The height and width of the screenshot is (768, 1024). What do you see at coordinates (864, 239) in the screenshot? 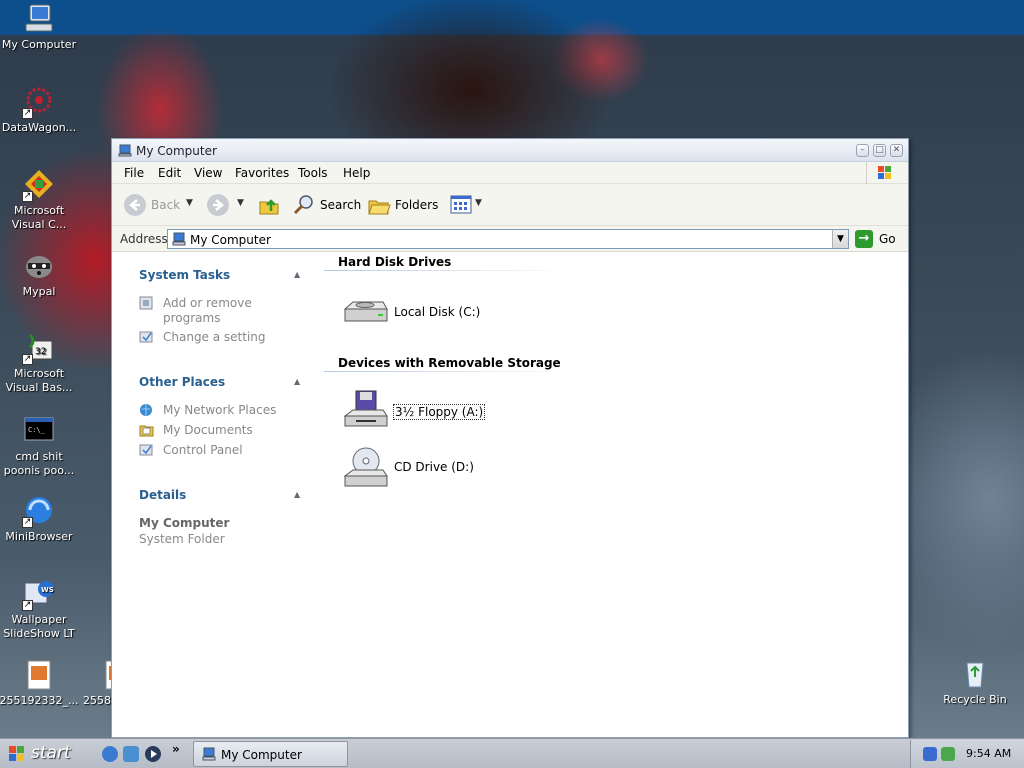
I see `go-arrow-icon: →` at bounding box center [864, 239].